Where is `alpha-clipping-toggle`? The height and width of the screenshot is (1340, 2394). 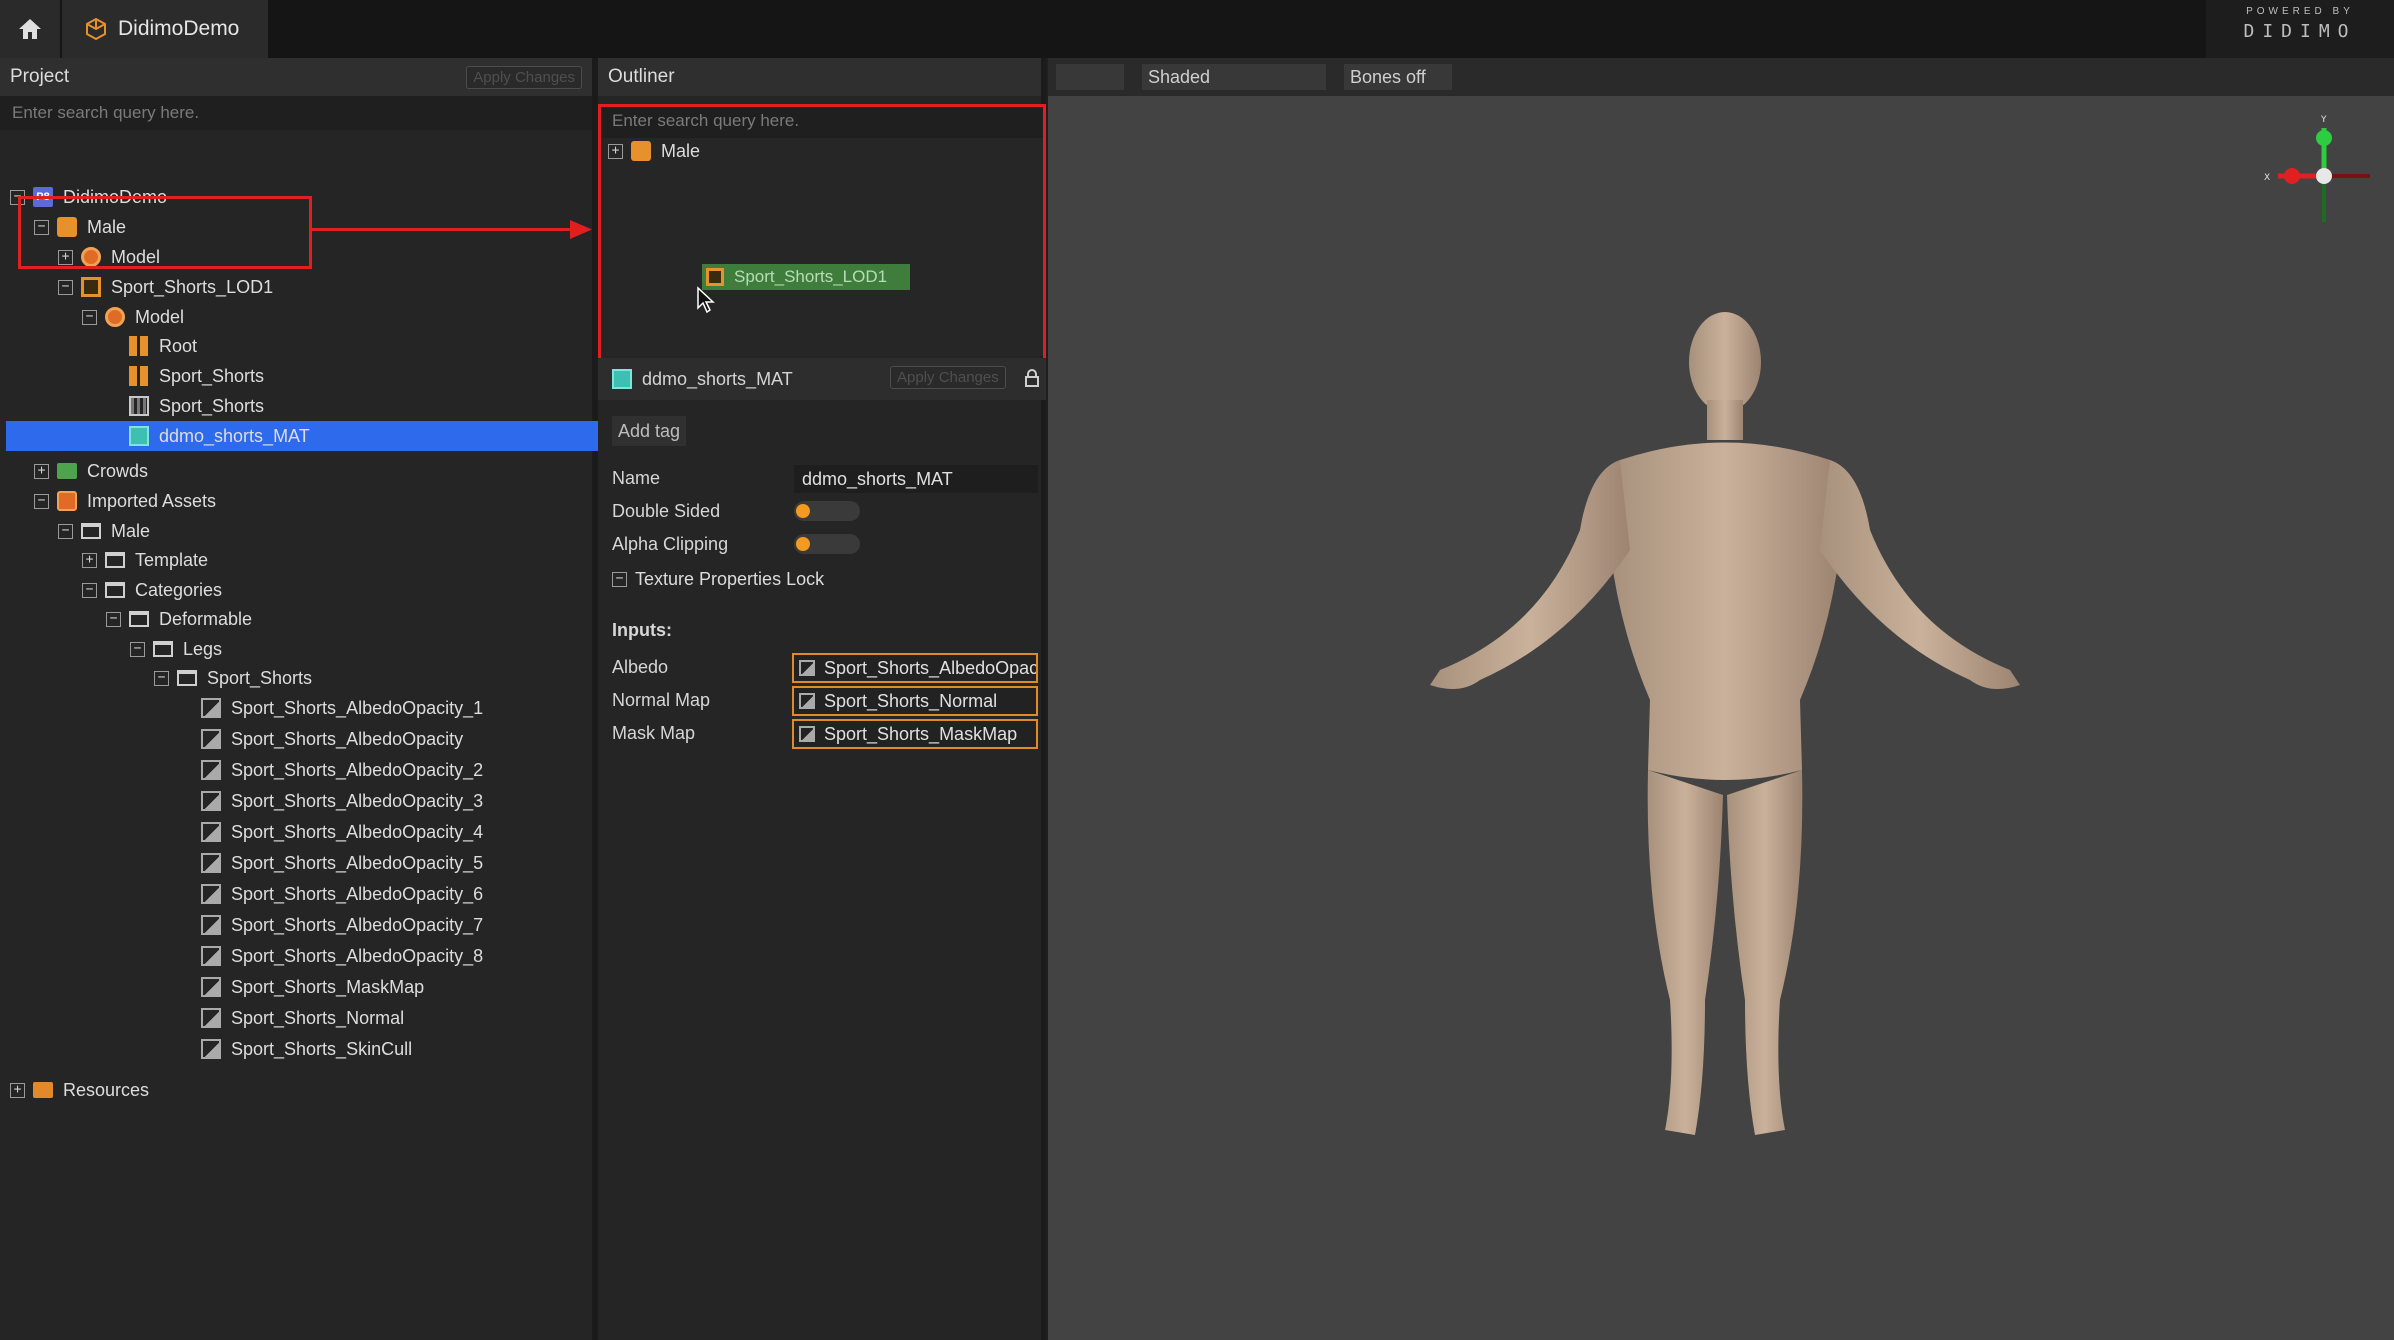 alpha-clipping-toggle is located at coordinates (827, 544).